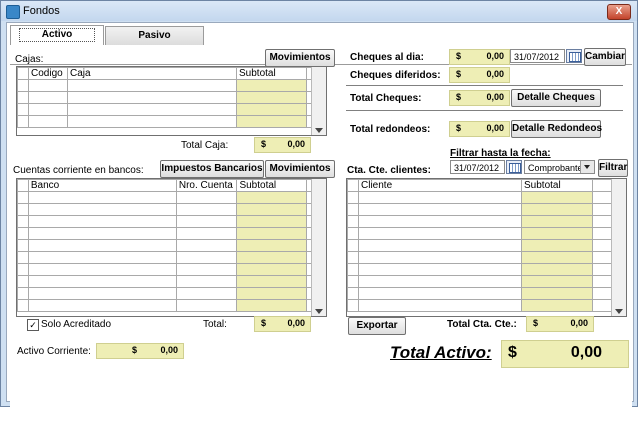 This screenshot has width=638, height=422. I want to click on total-cta-cte-label: Total Cta. Cte.:, so click(482, 324).